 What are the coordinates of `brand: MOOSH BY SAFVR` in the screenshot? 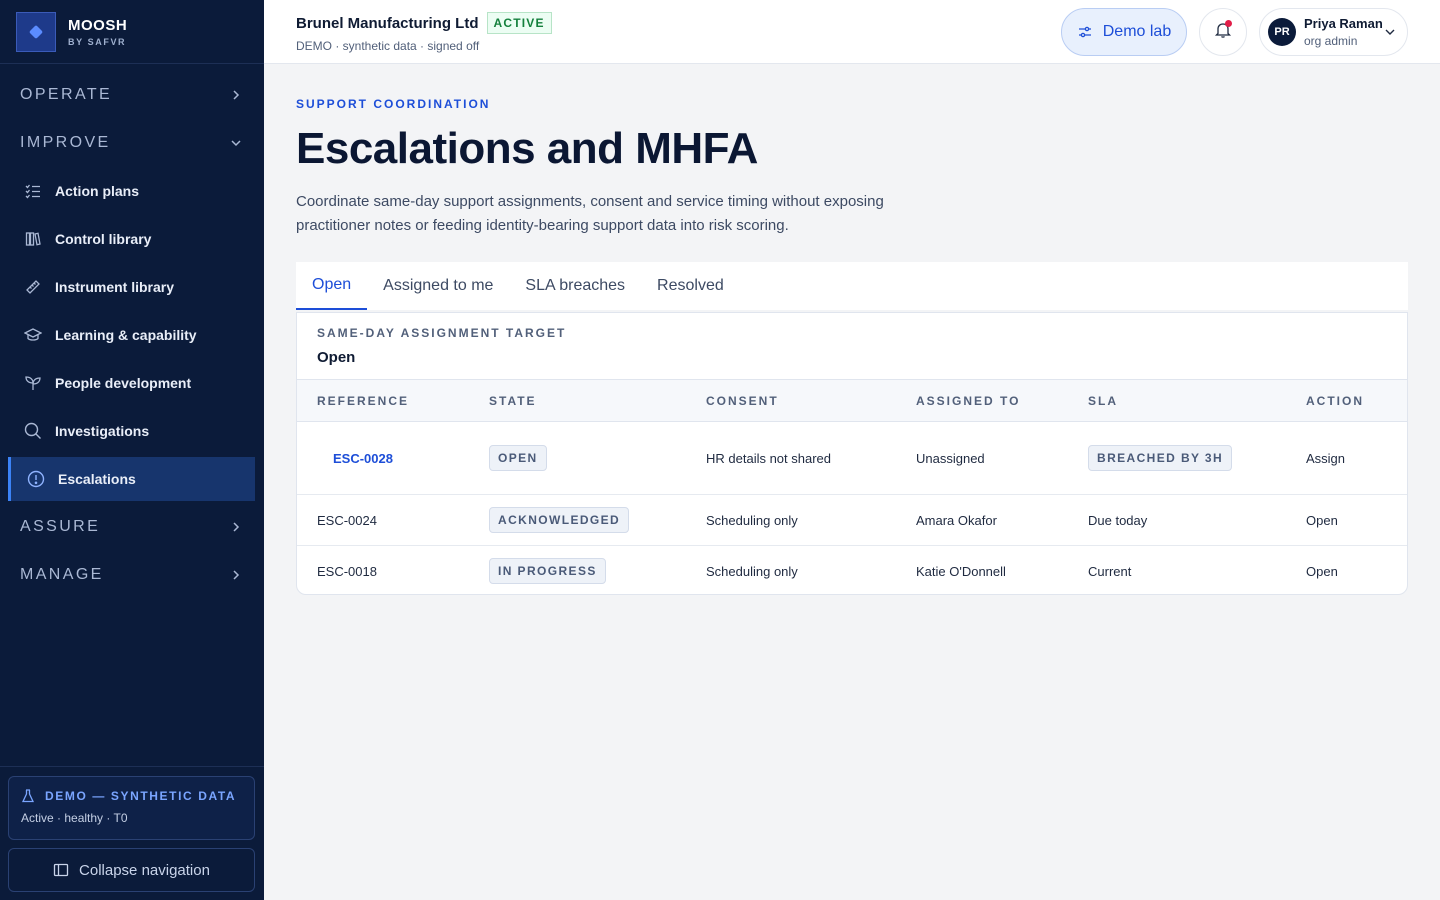 It's located at (132, 32).